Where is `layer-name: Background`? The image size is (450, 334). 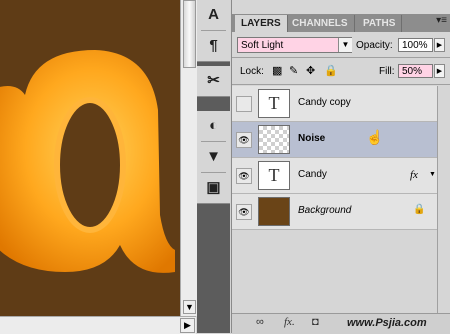
layer-name: Background is located at coordinates (324, 210).